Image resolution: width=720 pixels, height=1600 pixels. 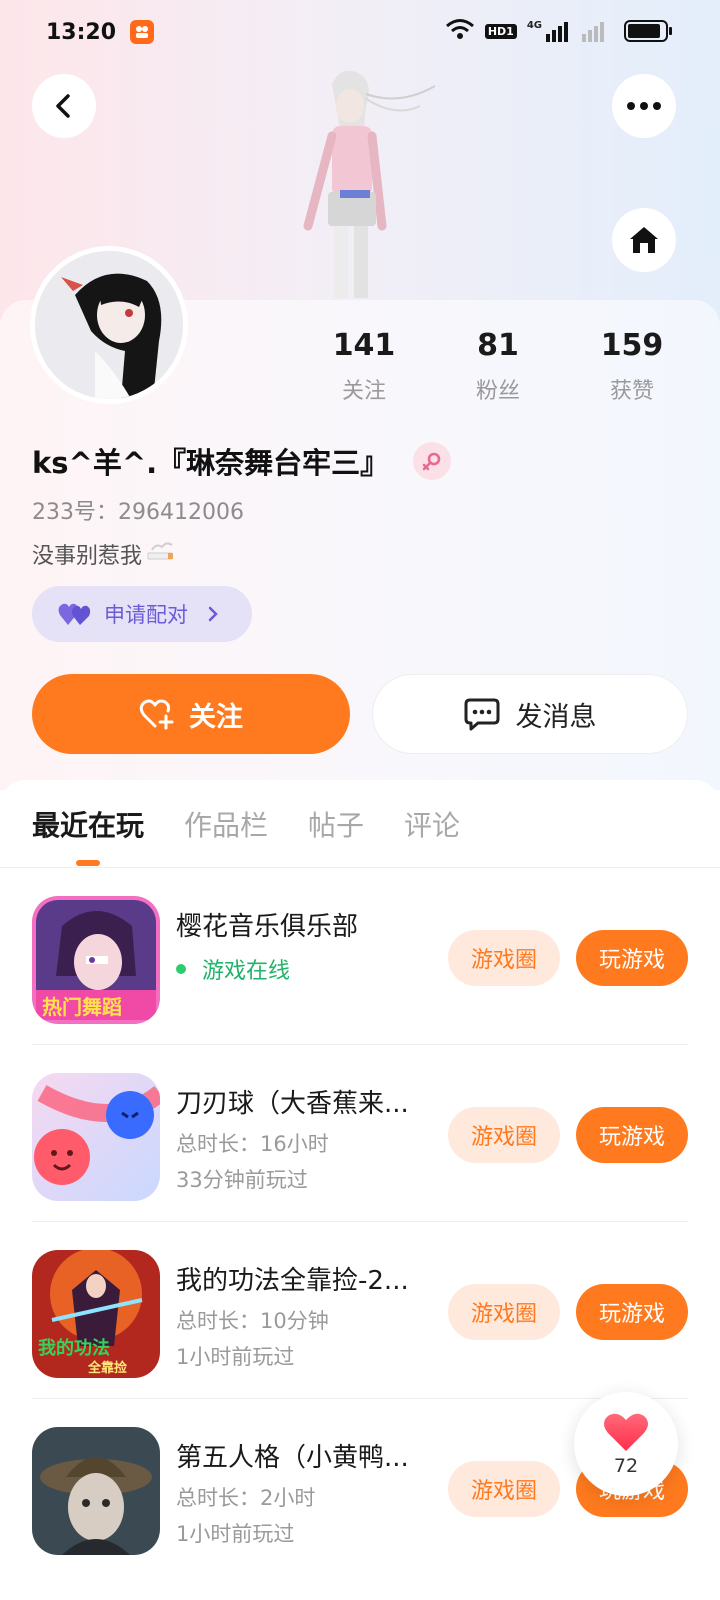 I want to click on status-time: 13:20, so click(x=81, y=32).